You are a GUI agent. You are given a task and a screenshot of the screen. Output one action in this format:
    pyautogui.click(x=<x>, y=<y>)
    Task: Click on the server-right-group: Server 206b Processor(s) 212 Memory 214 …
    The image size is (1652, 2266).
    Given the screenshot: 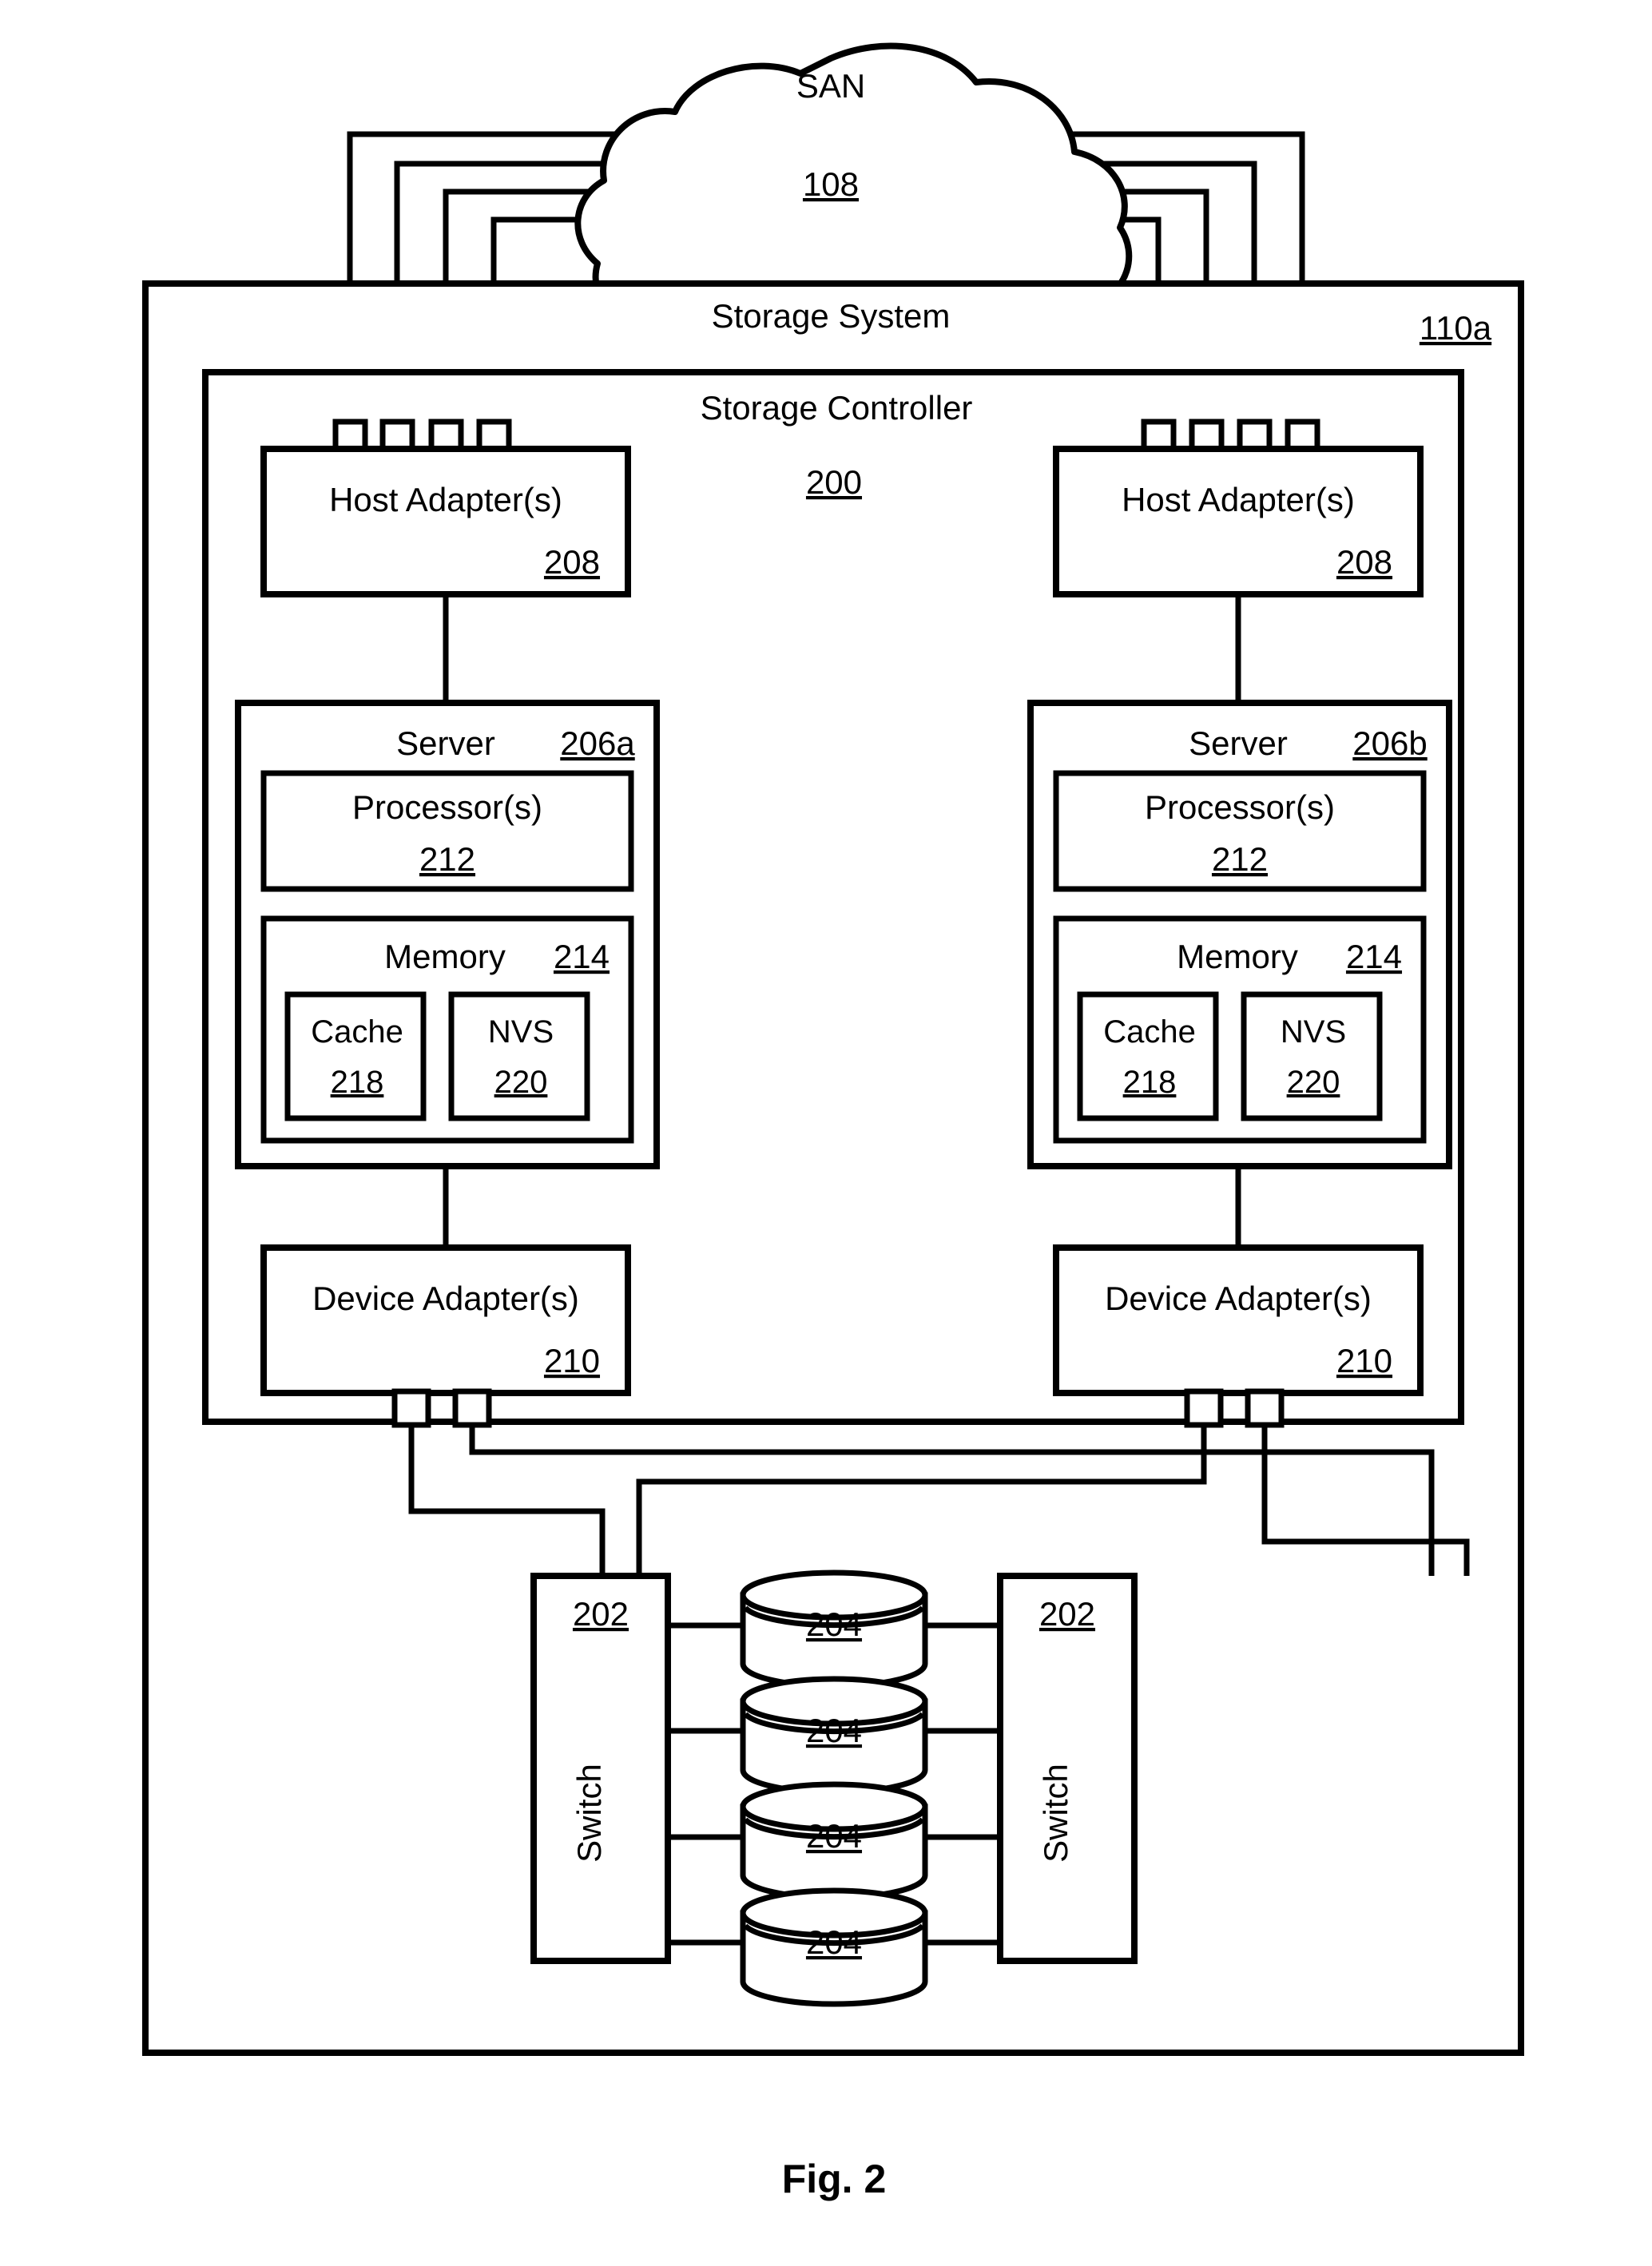 What is the action you would take?
    pyautogui.click(x=1239, y=934)
    